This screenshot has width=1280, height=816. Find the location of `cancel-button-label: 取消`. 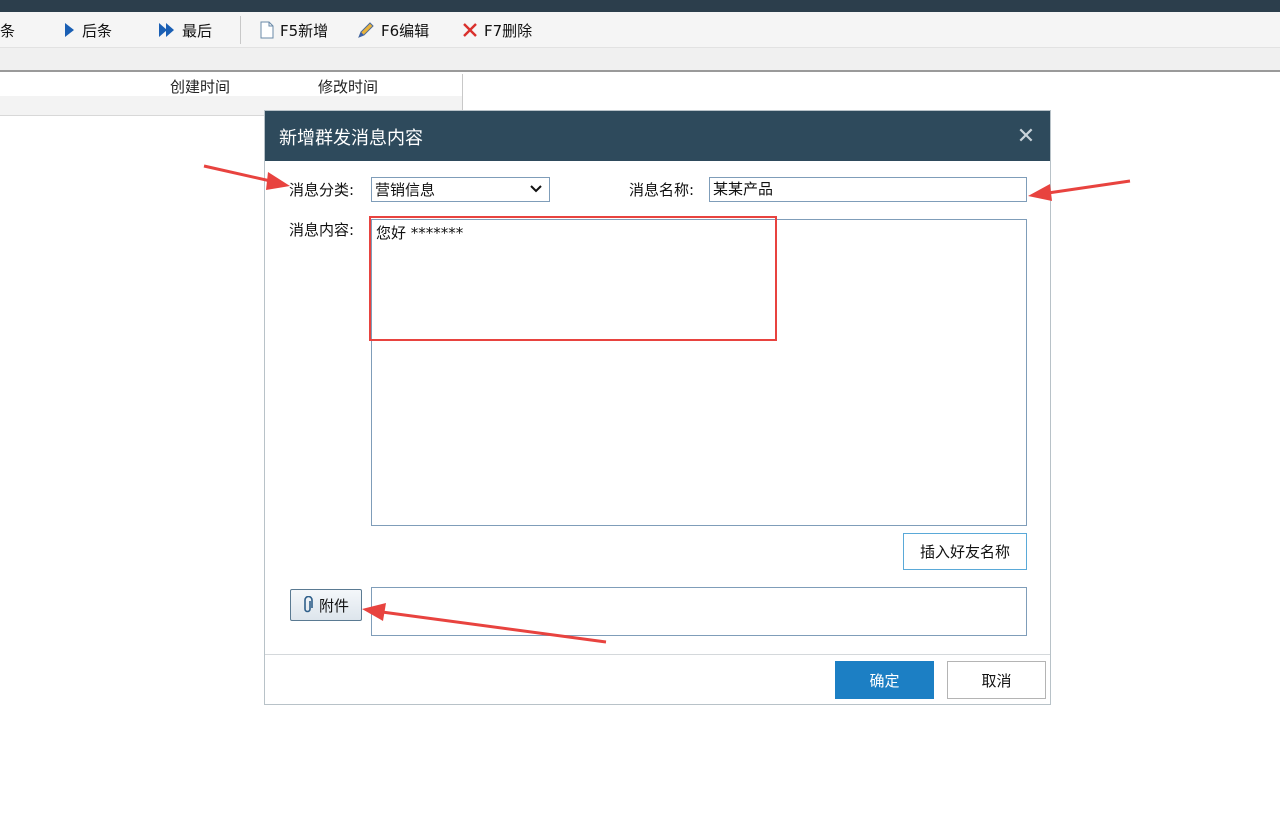

cancel-button-label: 取消 is located at coordinates (996, 680).